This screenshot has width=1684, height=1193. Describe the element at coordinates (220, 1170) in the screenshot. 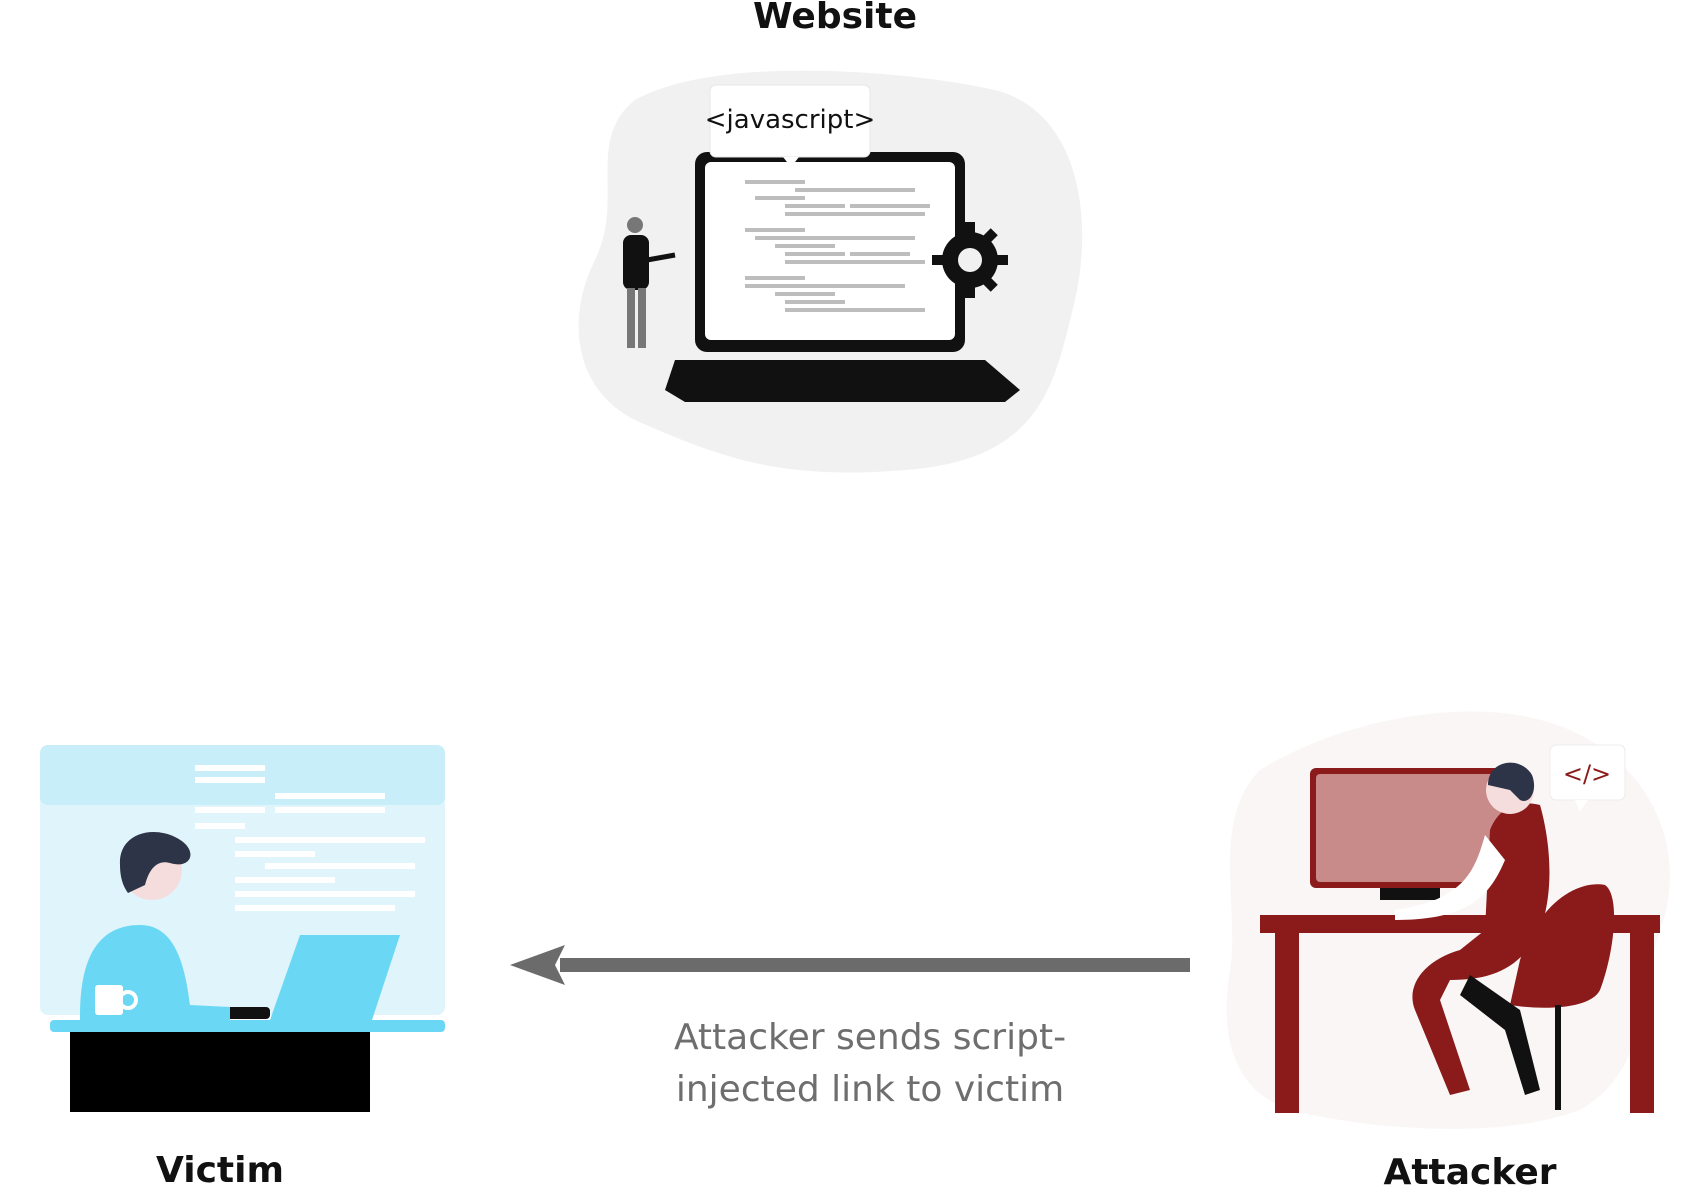

I see `victim-label: Victim` at that location.